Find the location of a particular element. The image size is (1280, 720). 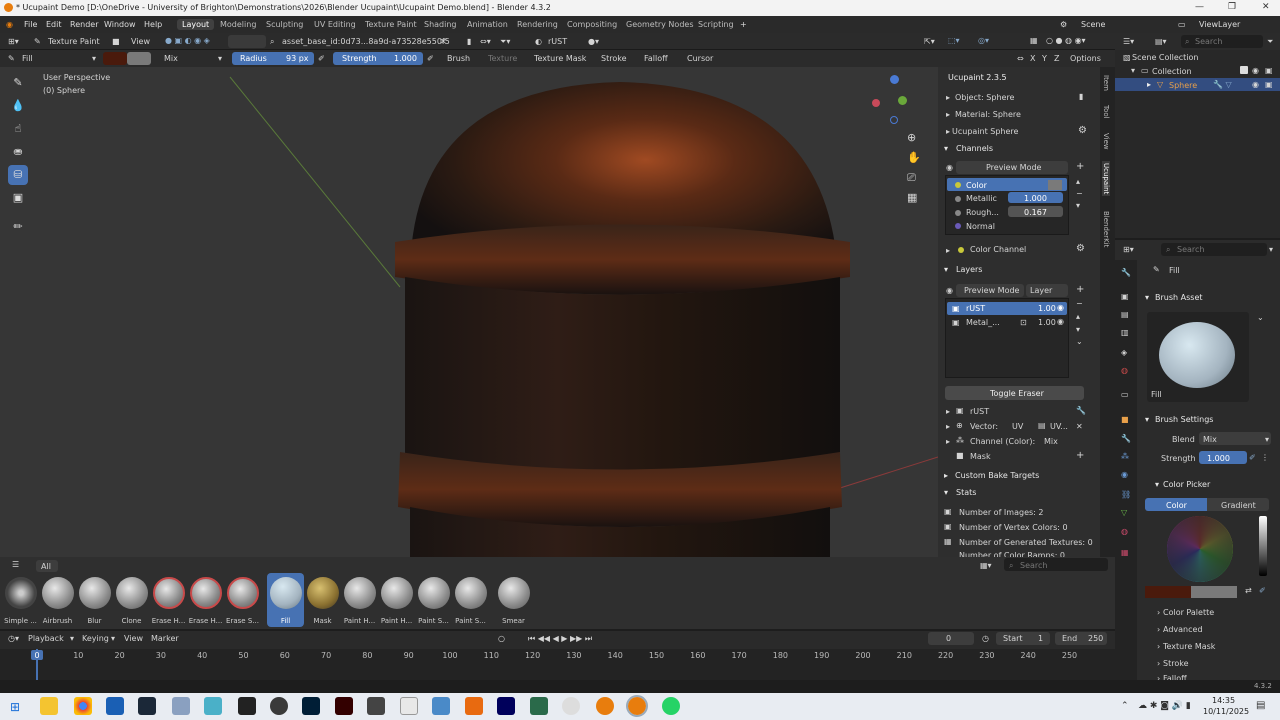

falloff-menu: Falloff is located at coordinates (656, 58).